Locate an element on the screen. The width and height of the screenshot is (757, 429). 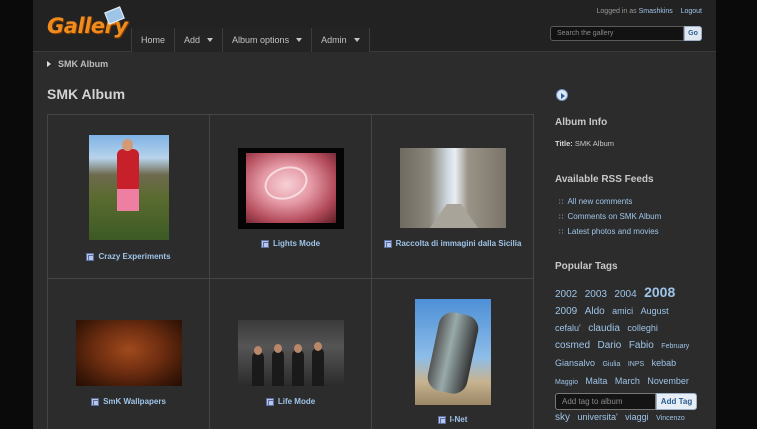
user-status: Logged in as Smashkins Logout is located at coordinates (649, 11).